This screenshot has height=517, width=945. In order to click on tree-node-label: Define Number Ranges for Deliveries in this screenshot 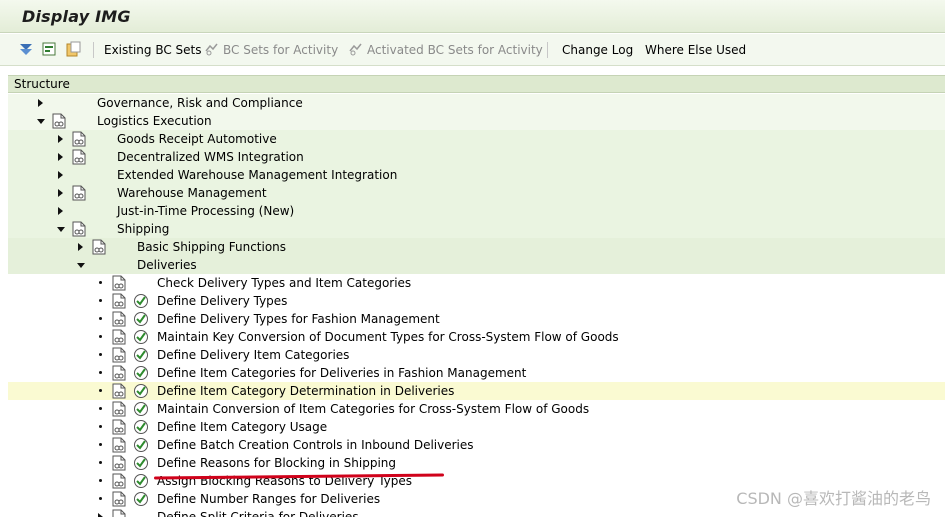, I will do `click(268, 499)`.